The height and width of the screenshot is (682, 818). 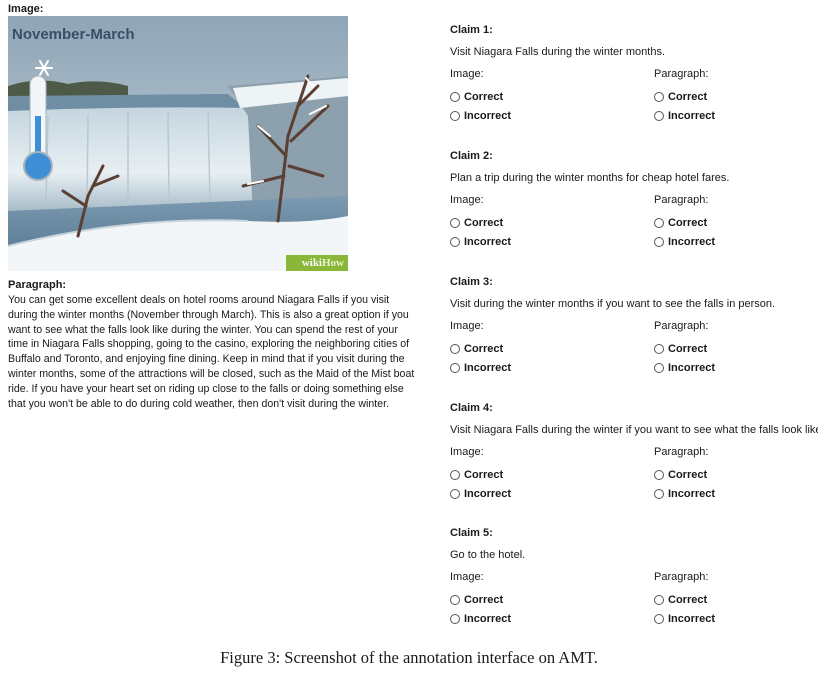 I want to click on claim-2-paragraph-incorrect-radio: Incorrect, so click(x=684, y=242).